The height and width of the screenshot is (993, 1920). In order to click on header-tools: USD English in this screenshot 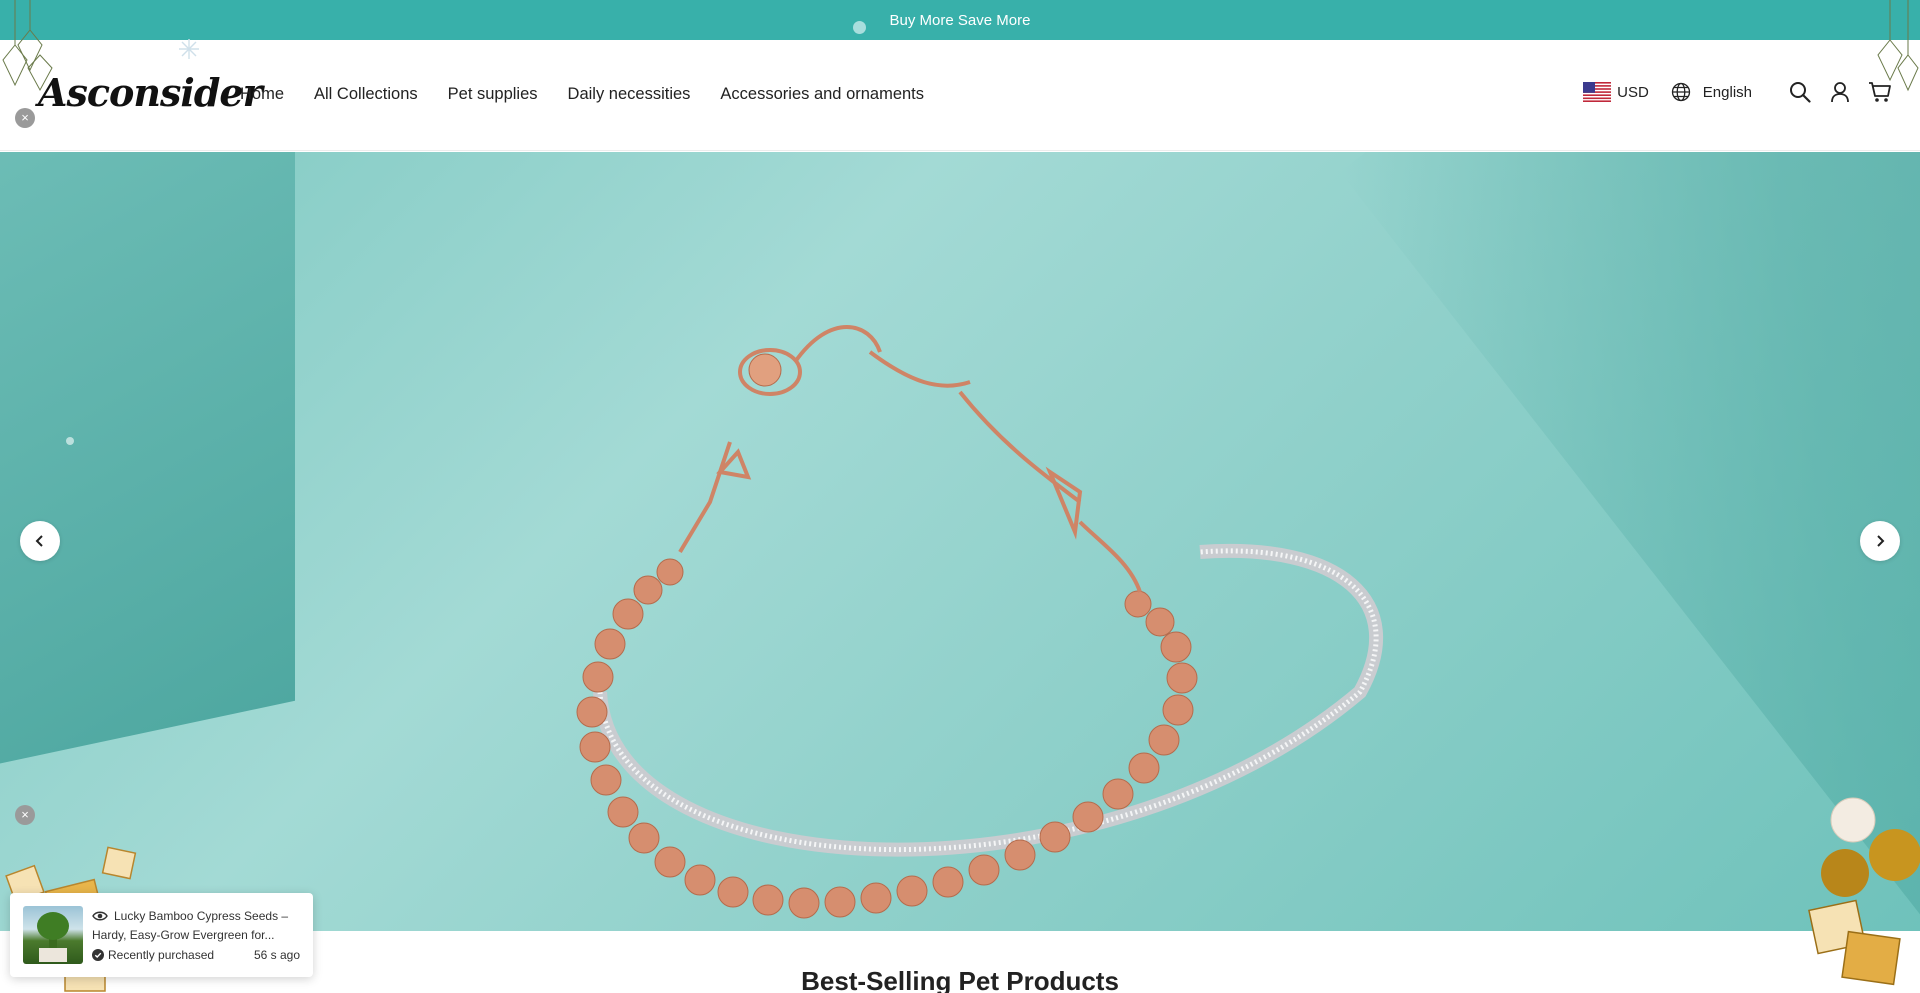, I will do `click(1737, 92)`.